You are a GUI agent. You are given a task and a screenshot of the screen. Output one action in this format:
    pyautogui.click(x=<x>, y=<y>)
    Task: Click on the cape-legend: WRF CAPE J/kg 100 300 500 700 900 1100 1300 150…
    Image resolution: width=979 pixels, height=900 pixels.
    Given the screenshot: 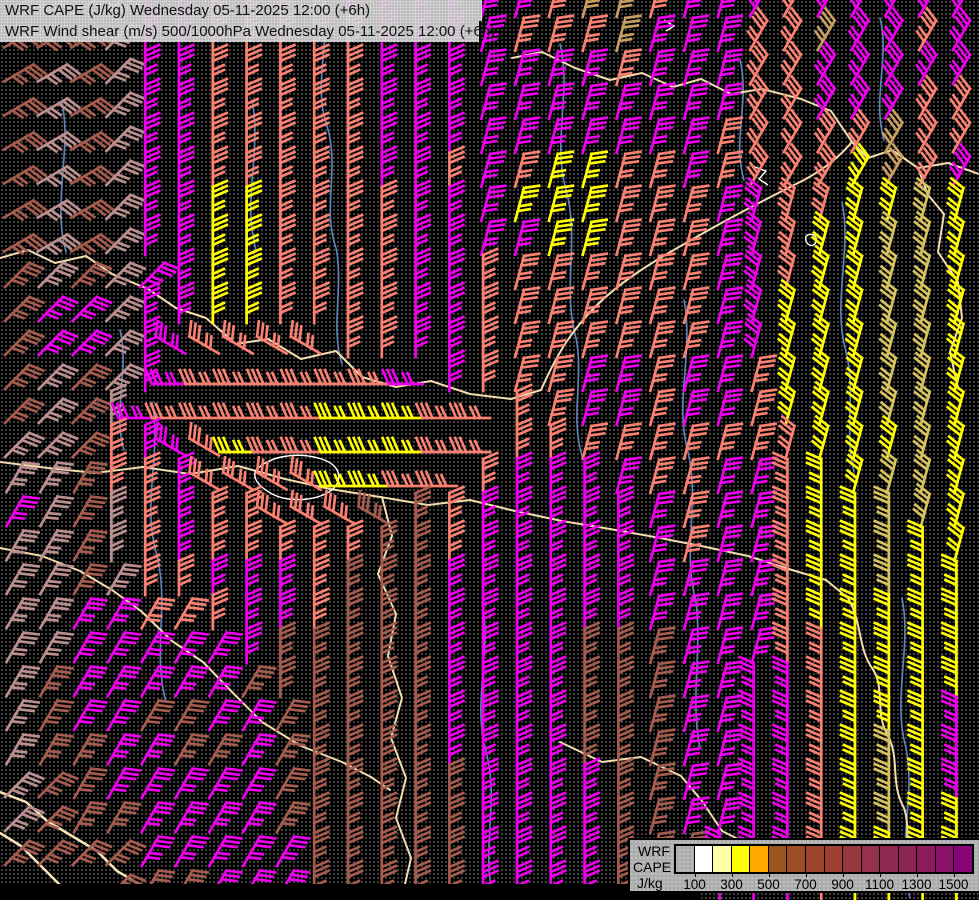 What is the action you would take?
    pyautogui.click(x=803, y=865)
    